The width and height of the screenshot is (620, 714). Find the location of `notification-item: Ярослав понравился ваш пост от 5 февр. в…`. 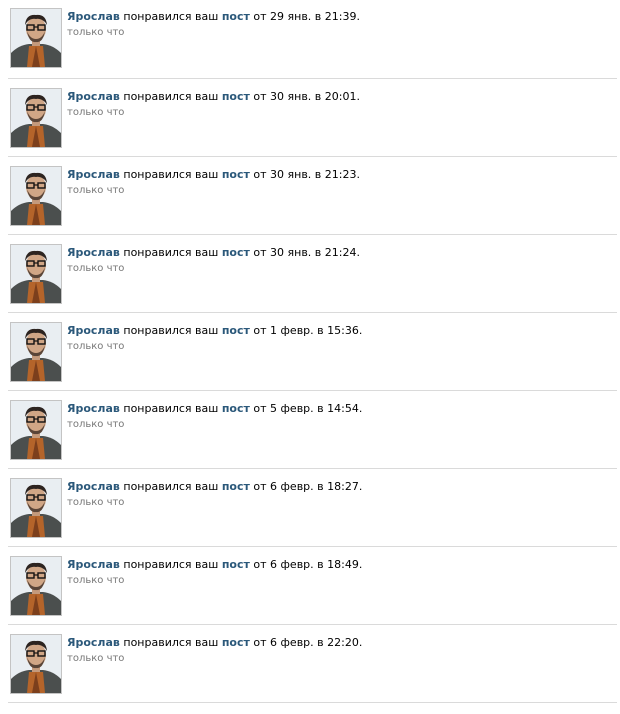

notification-item: Ярослав понравился ваш пост от 5 февр. в… is located at coordinates (312, 430).